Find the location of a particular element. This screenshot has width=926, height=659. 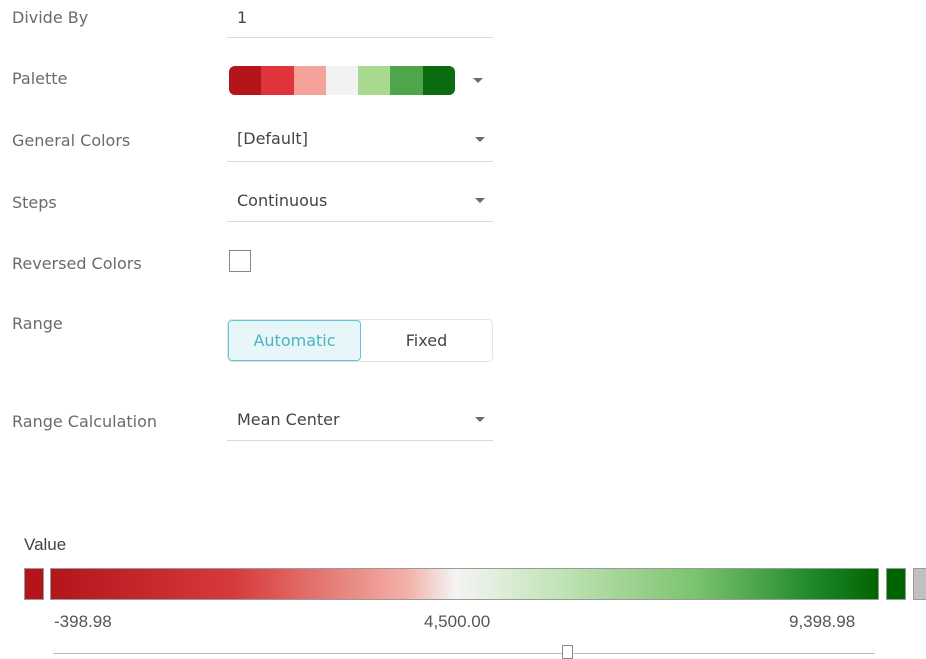

steps-value: Continuous is located at coordinates (282, 200).